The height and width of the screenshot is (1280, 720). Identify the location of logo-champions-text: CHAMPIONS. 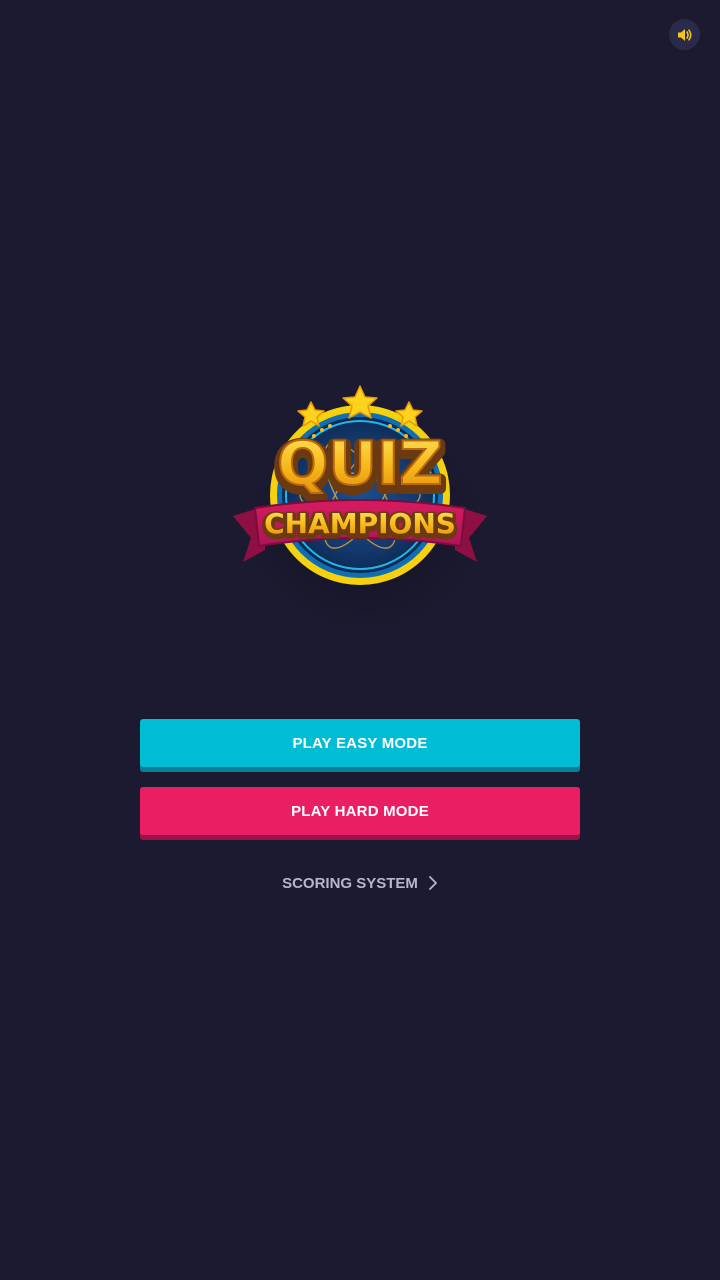
(360, 523).